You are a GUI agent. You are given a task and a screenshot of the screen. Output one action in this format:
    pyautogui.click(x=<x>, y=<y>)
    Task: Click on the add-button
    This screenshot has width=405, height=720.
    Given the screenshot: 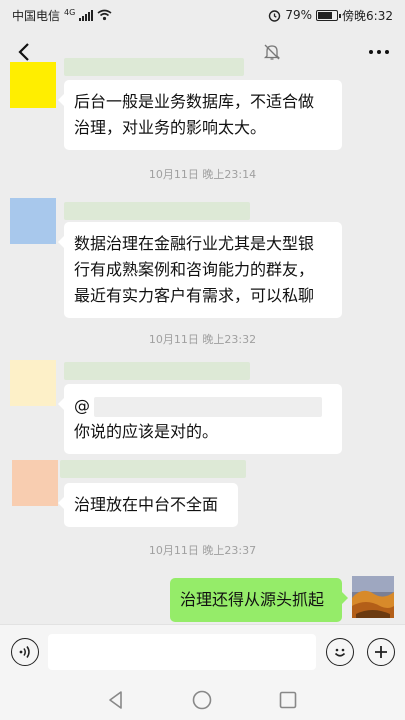 What is the action you would take?
    pyautogui.click(x=381, y=652)
    